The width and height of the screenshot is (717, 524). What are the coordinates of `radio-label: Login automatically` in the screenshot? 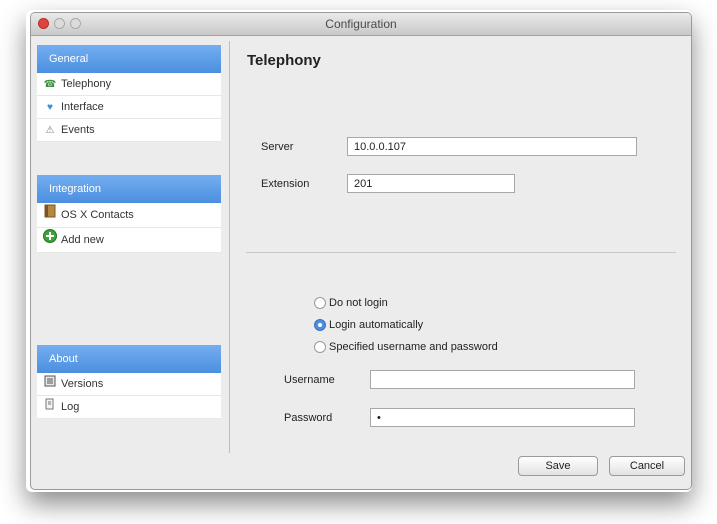 It's located at (376, 325).